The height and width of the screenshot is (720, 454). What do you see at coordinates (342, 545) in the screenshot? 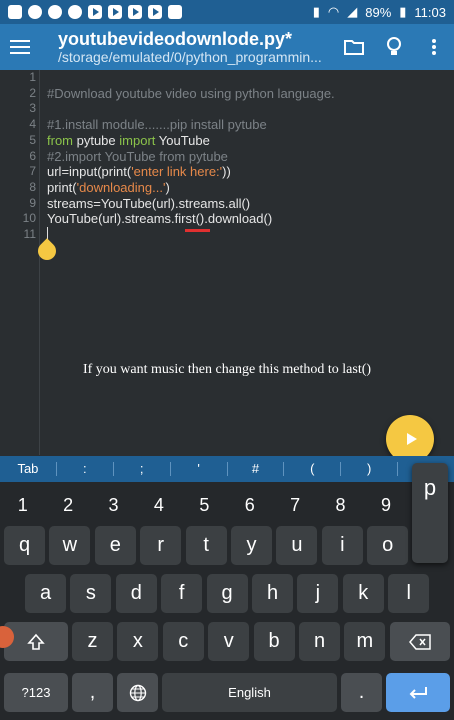
I see `key-i: i` at bounding box center [342, 545].